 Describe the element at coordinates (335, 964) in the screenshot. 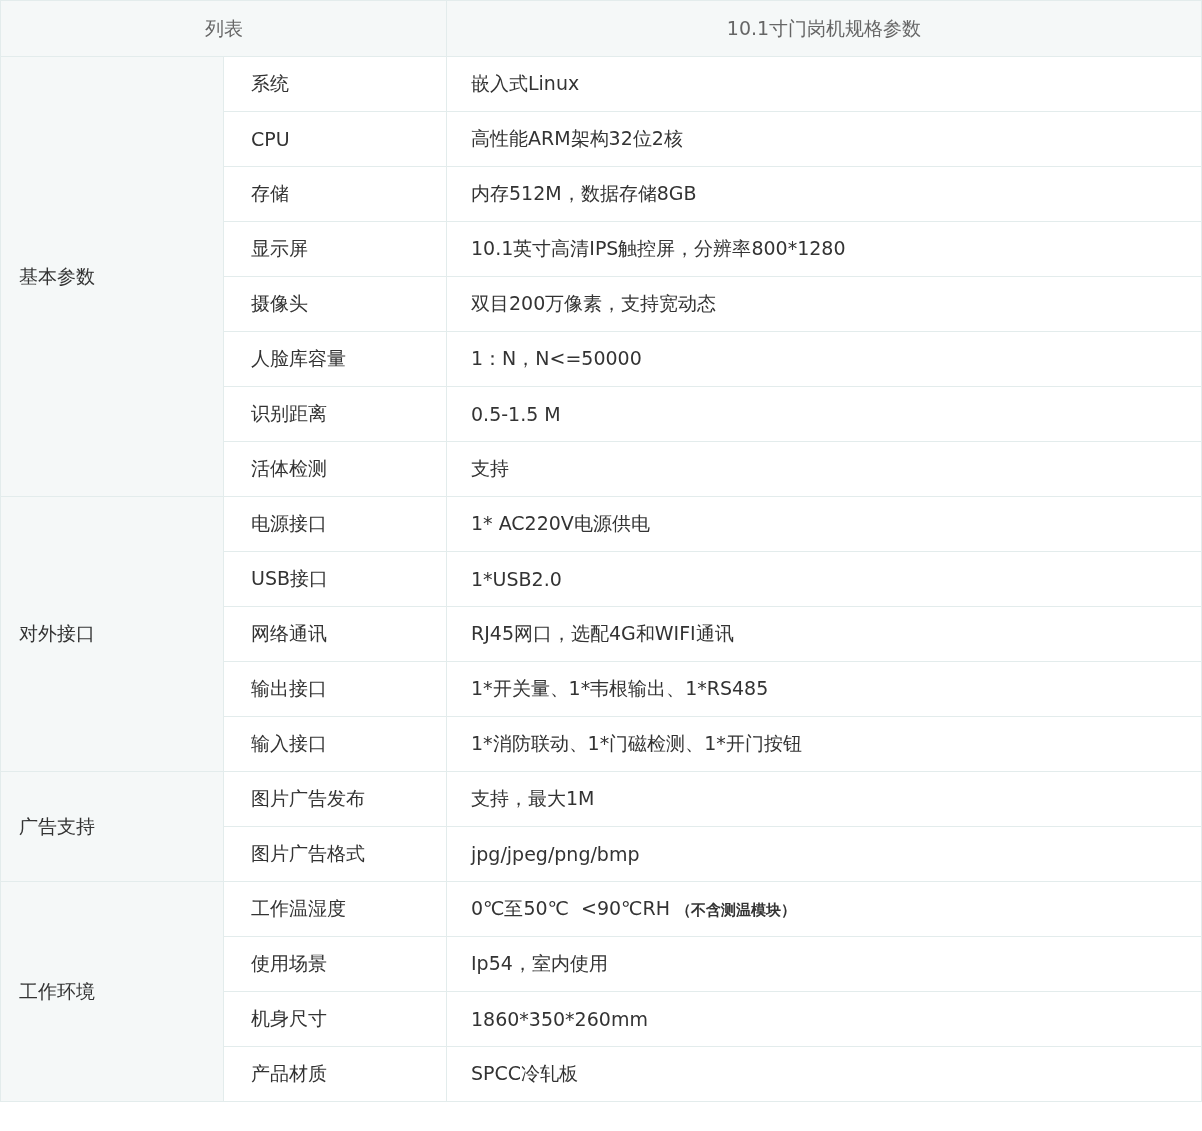

I see `table-cell: 使用场景` at that location.